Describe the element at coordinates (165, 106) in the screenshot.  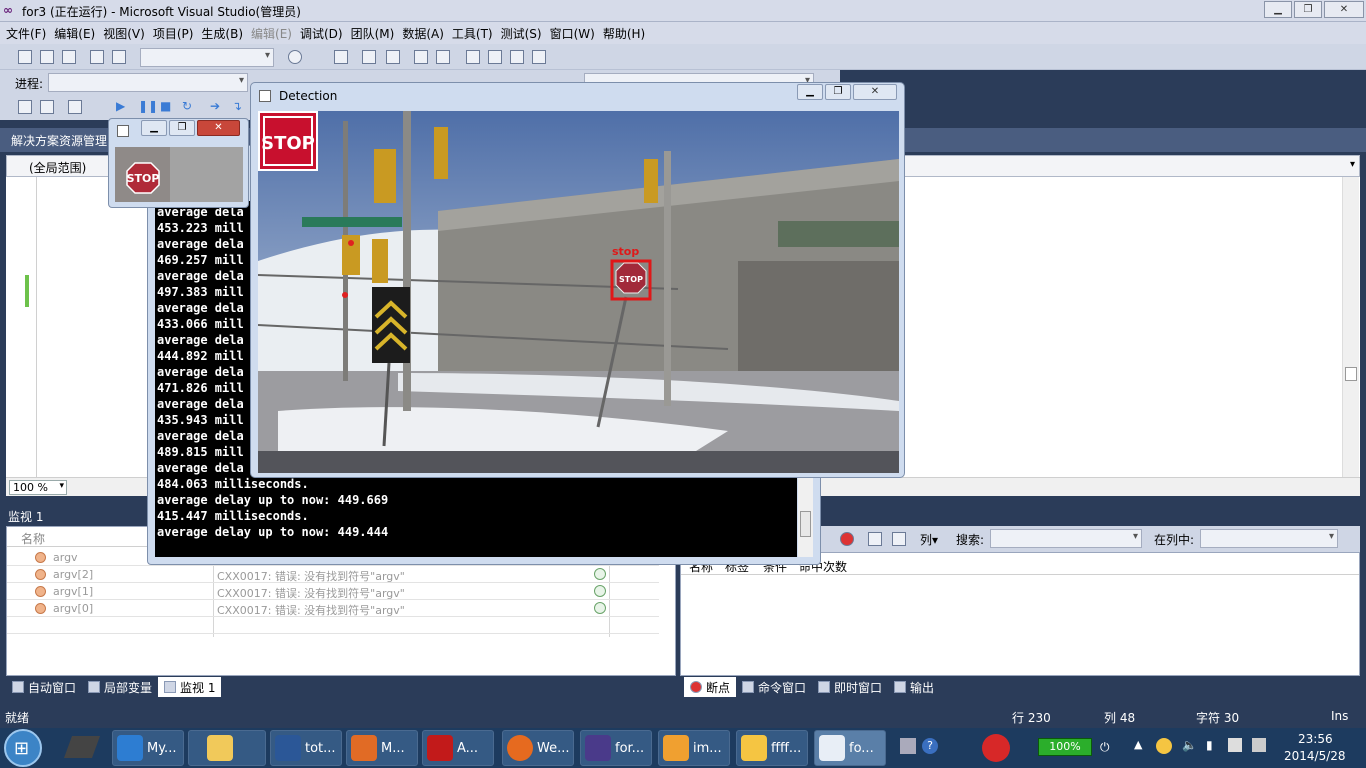
I see `stop-icon: ■` at that location.